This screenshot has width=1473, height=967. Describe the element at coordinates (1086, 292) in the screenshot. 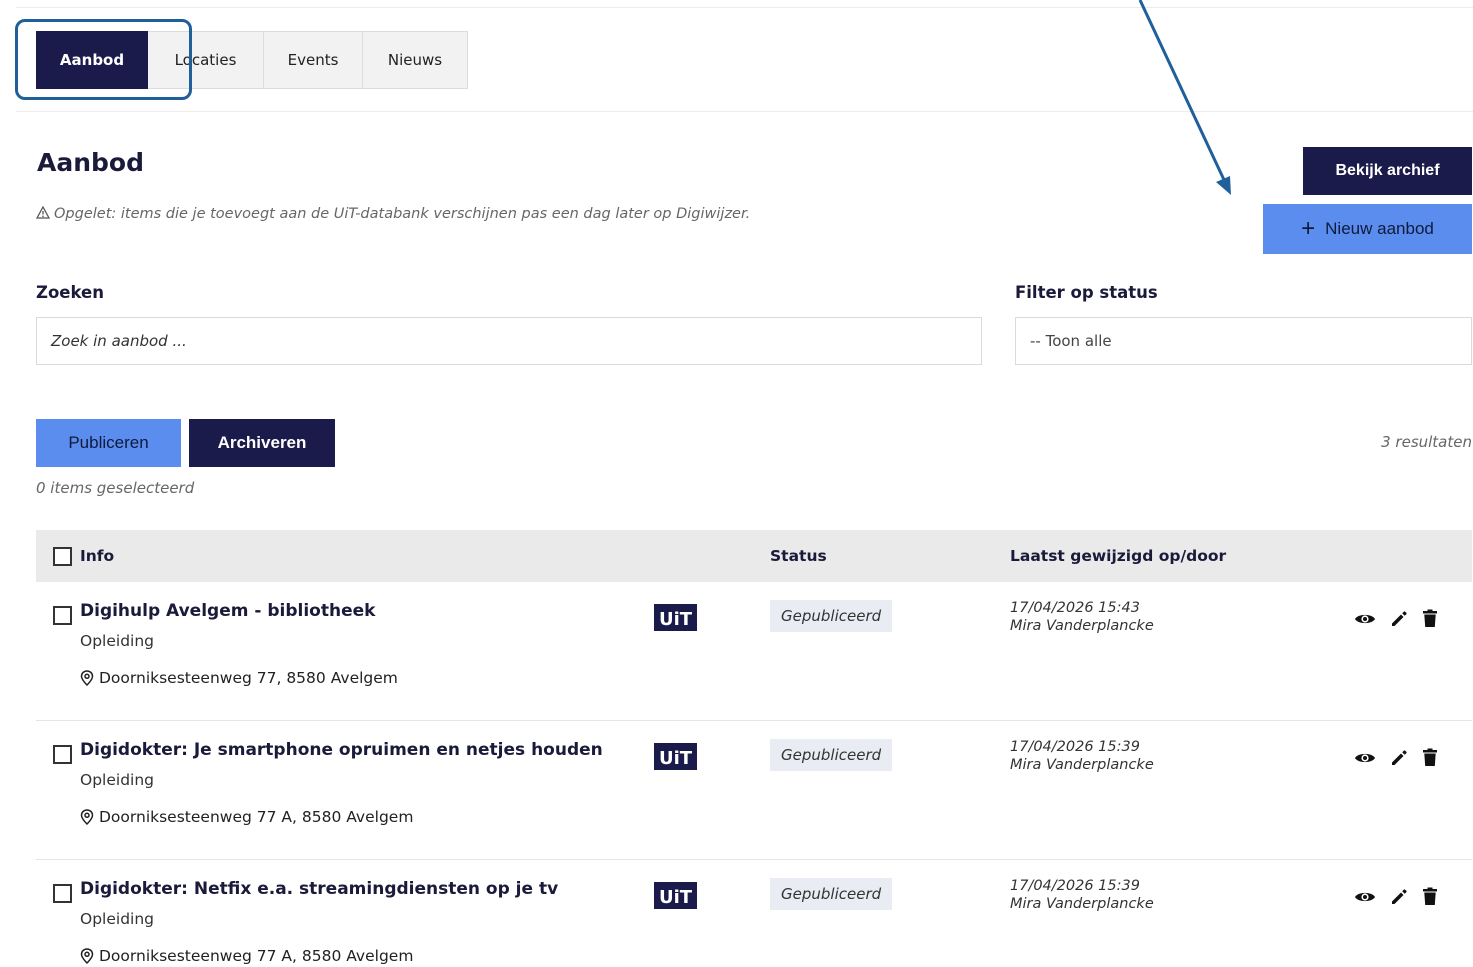

I see `filter-label: Filter op status` at that location.